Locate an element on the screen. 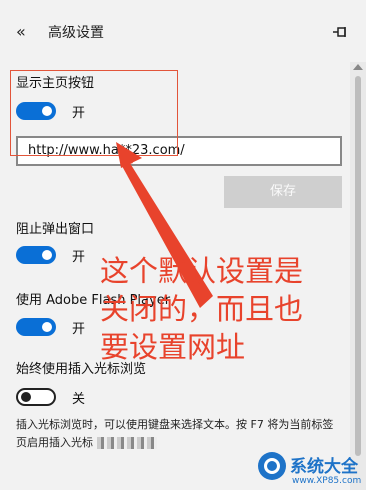 The width and height of the screenshot is (366, 490). popup-blocker-label: 阻止弹出窗口 is located at coordinates (55, 229).